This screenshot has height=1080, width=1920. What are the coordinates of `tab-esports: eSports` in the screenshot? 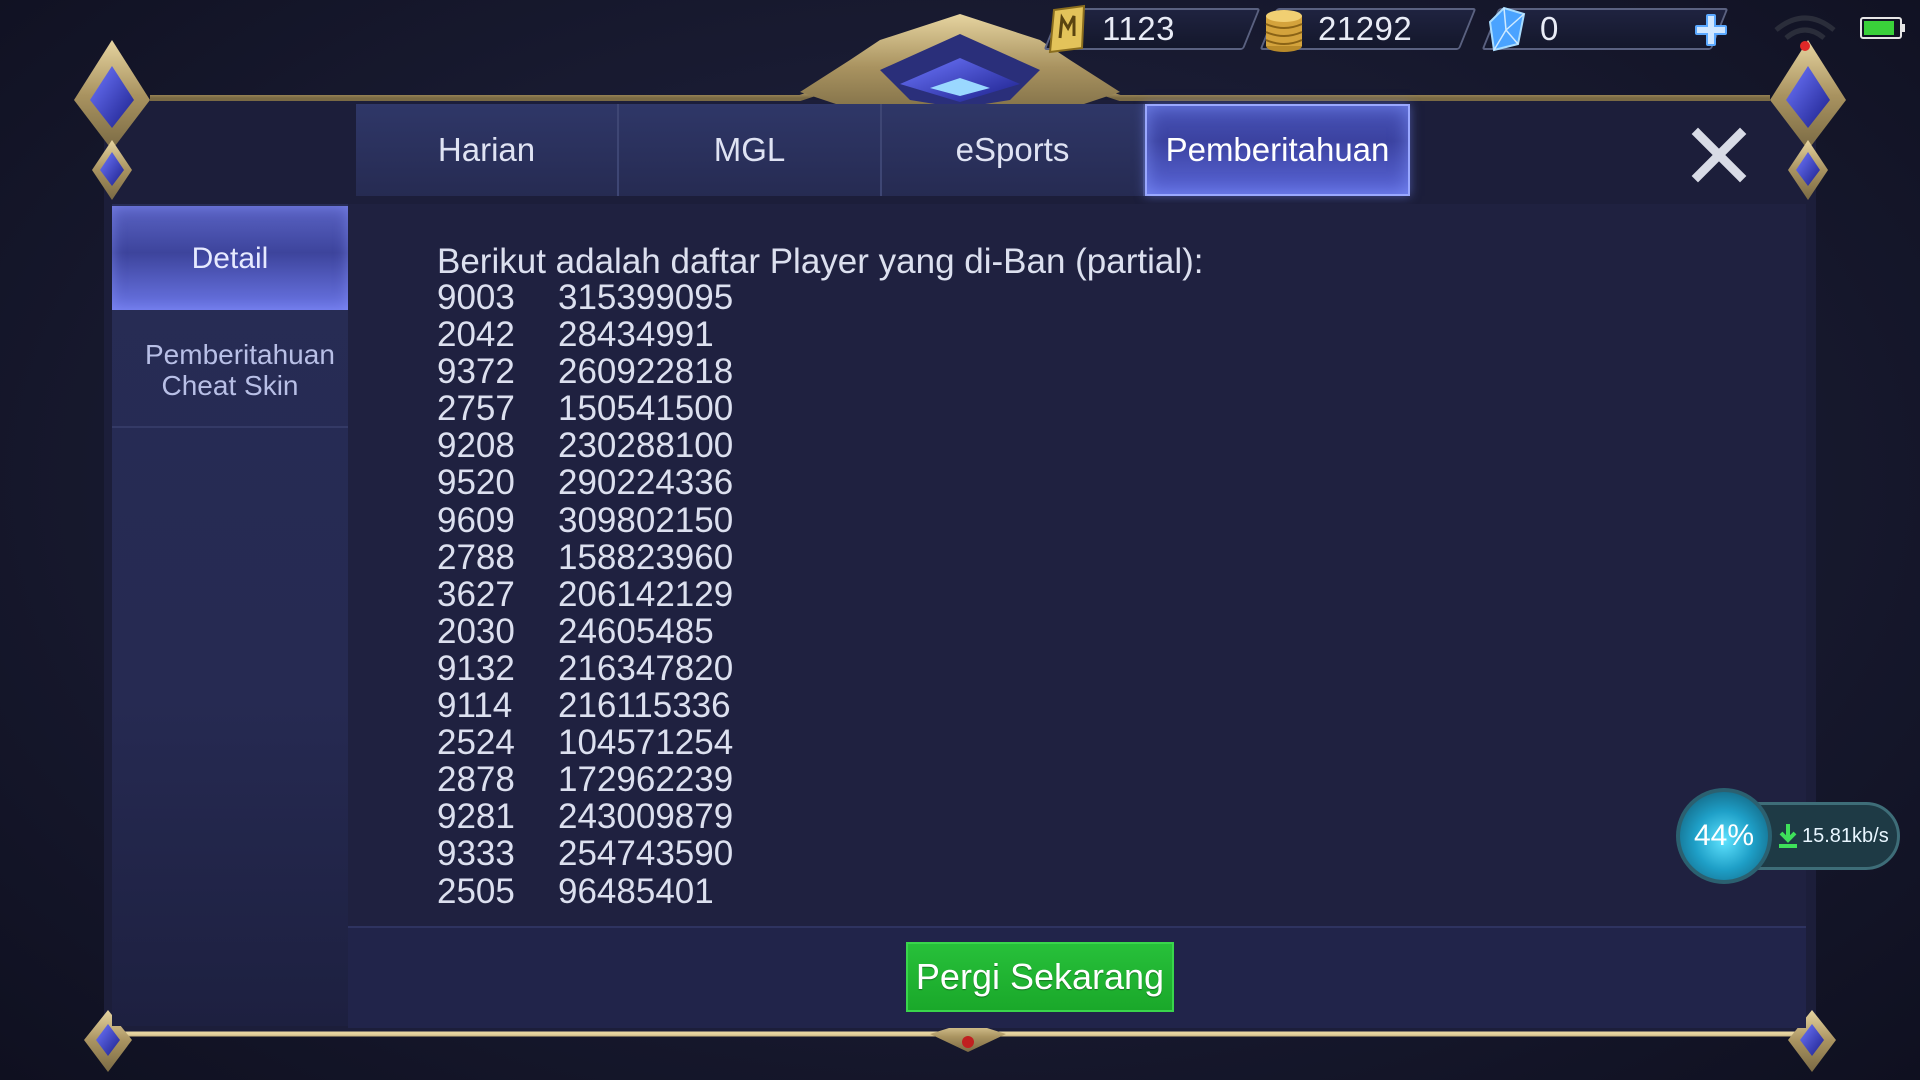 It's located at (1013, 150).